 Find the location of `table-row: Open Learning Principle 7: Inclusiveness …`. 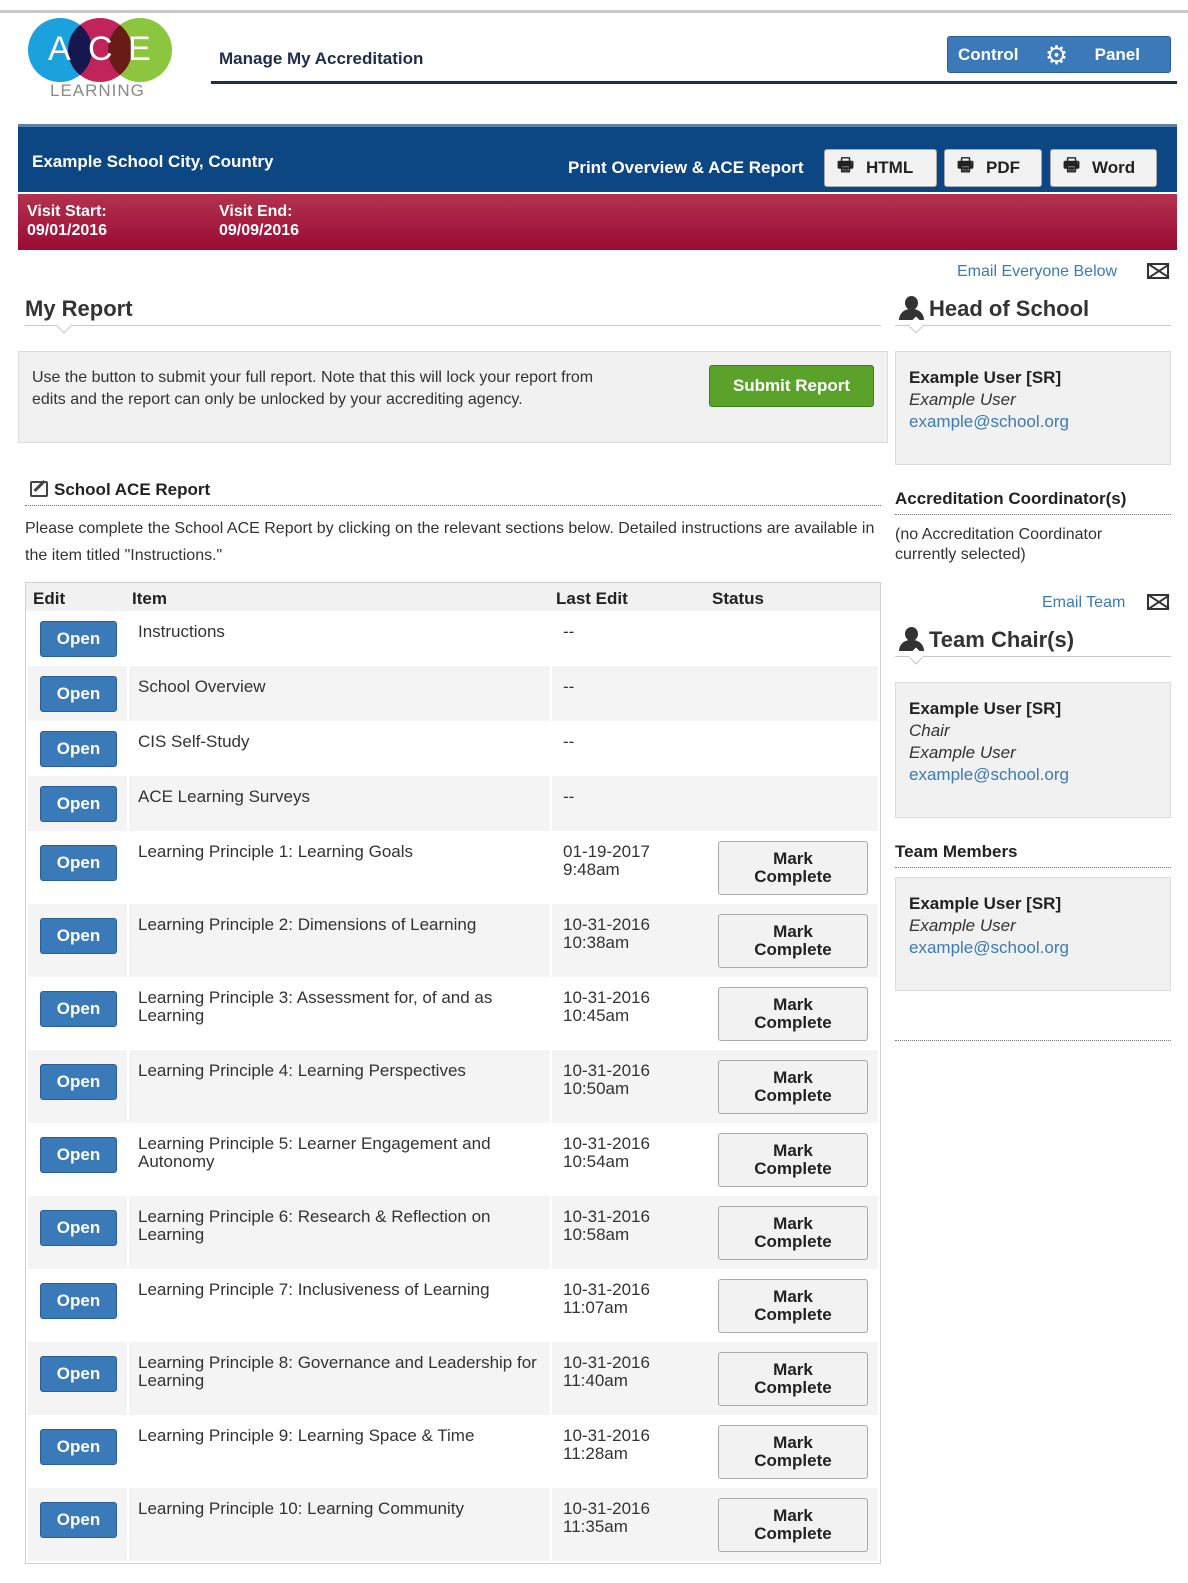

table-row: Open Learning Principle 7: Inclusiveness … is located at coordinates (453, 1305).